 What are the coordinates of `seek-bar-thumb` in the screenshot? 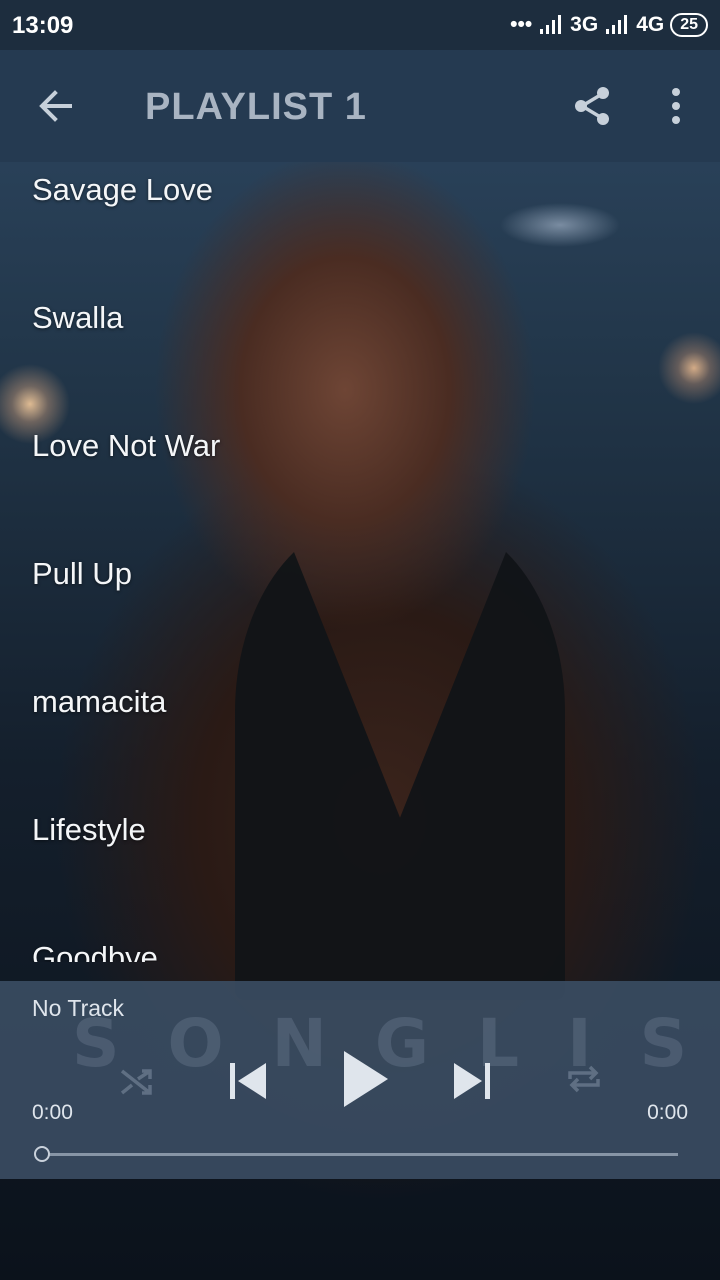 It's located at (42, 1154).